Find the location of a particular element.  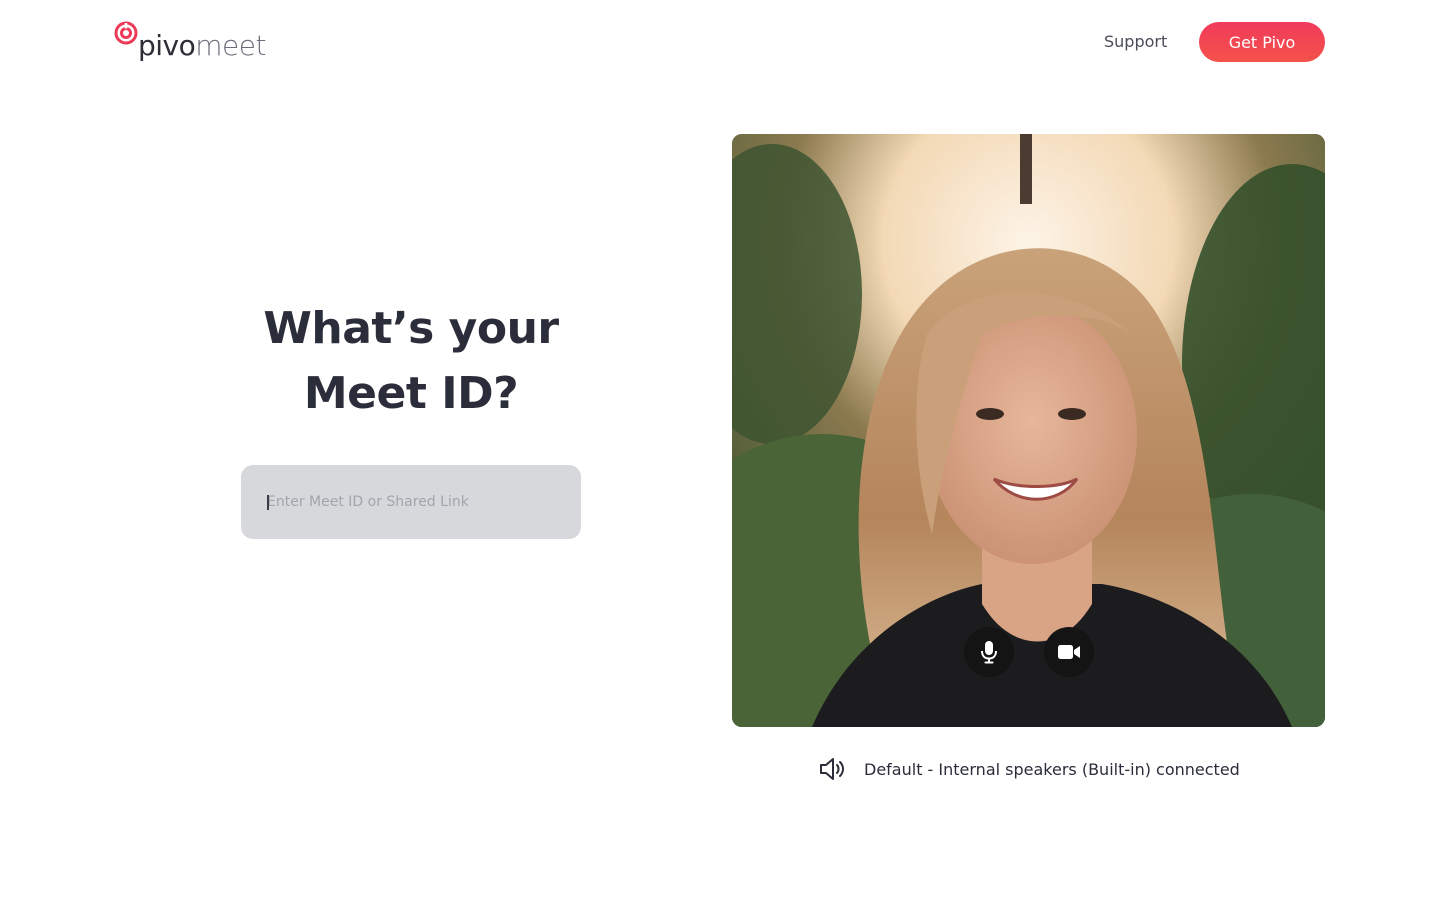

microphone-toggle-button is located at coordinates (989, 652).